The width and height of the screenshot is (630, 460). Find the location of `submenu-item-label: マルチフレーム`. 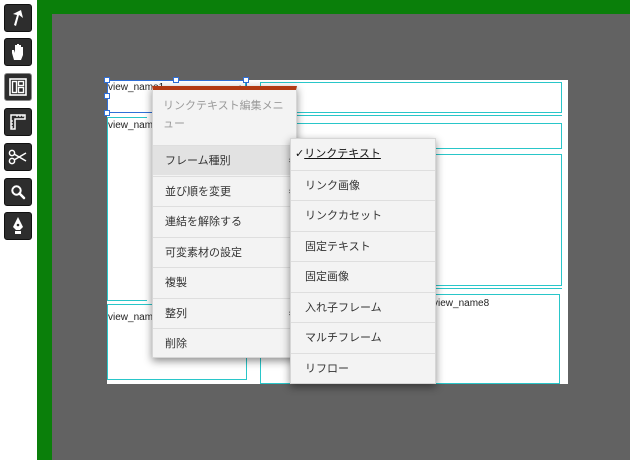

submenu-item-label: マルチフレーム is located at coordinates (343, 337).